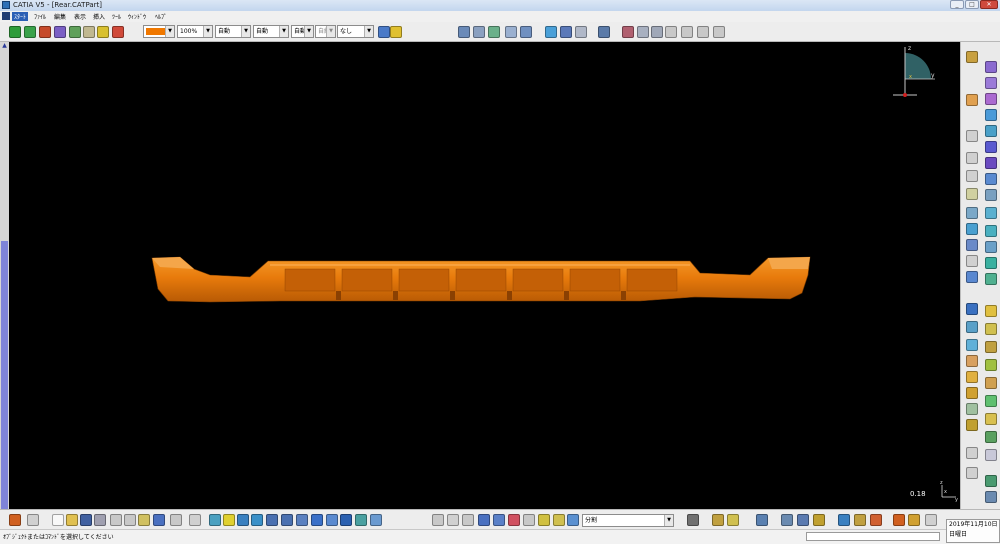 The width and height of the screenshot is (1000, 544). I want to click on extrude-icon, so click(972, 213).